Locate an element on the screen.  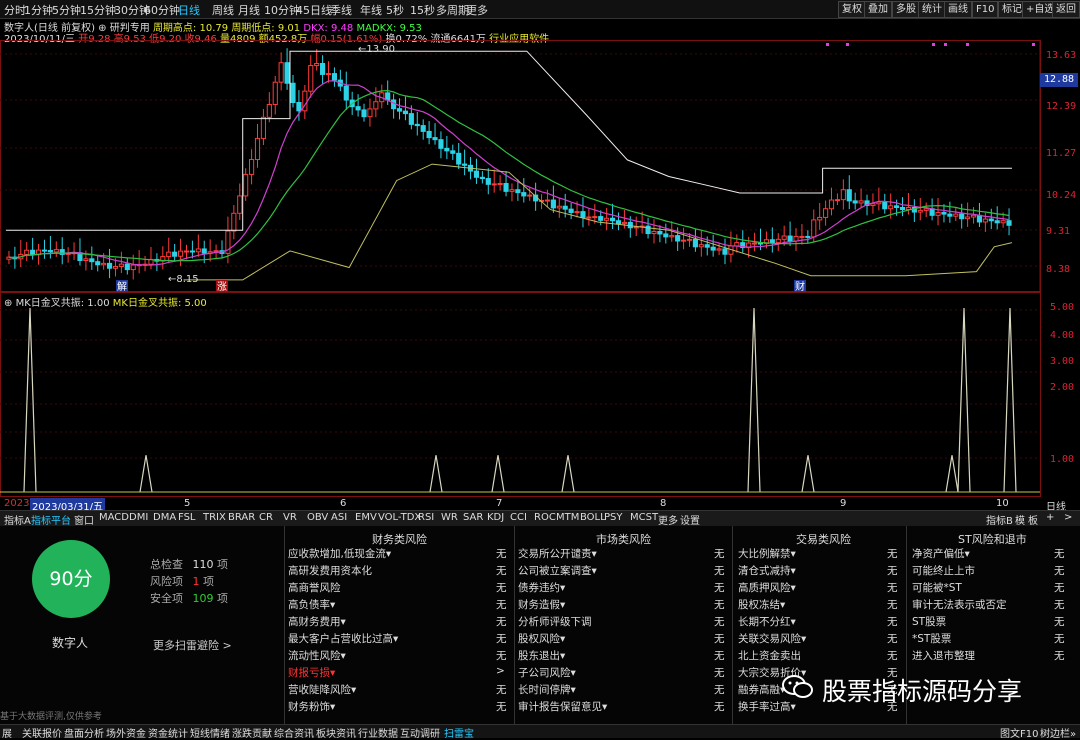
period-3: 15分钟 is located at coordinates (98, 10).